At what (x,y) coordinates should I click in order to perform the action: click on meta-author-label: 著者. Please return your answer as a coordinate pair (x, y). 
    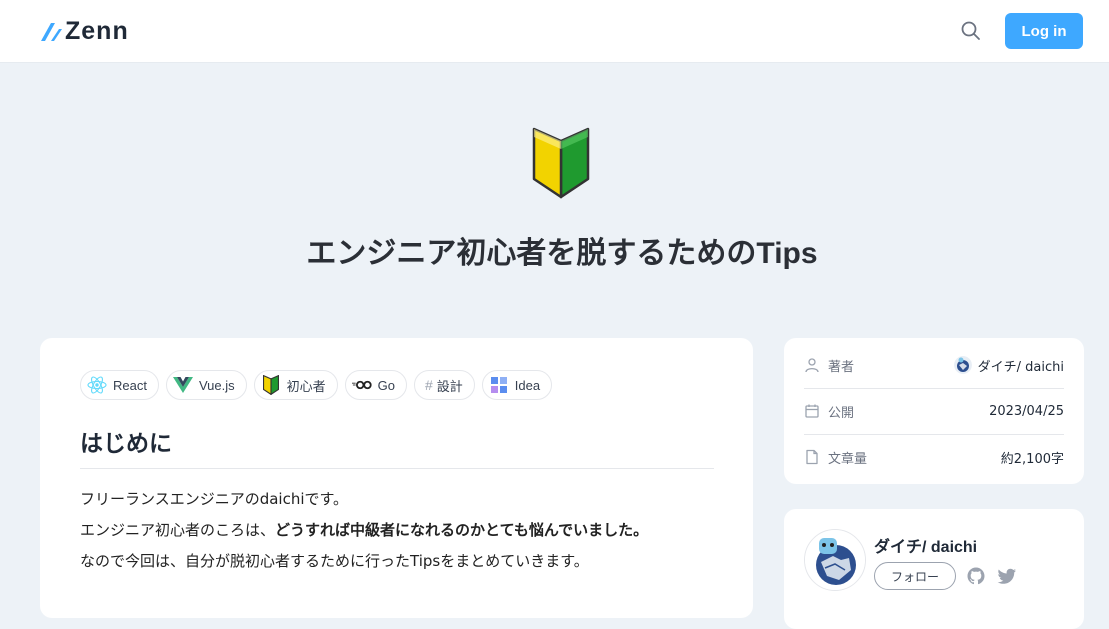
    Looking at the image, I should click on (841, 367).